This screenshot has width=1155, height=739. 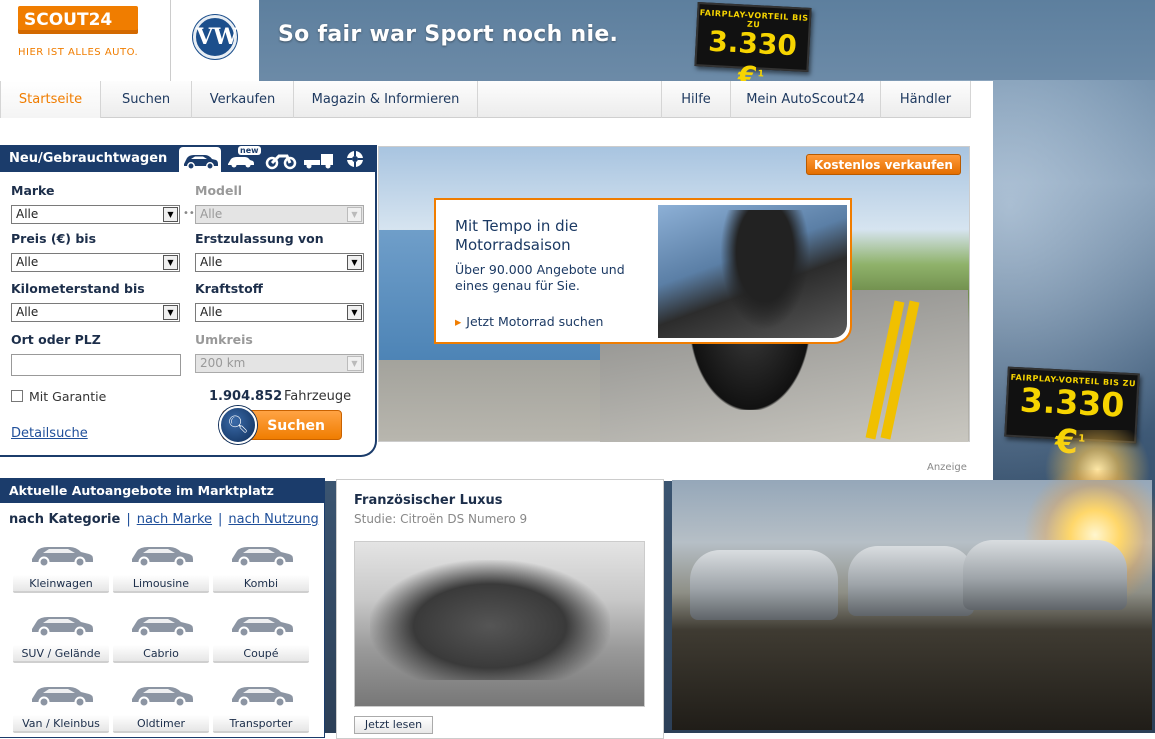 What do you see at coordinates (947, 467) in the screenshot?
I see `ad-label: Anzeige` at bounding box center [947, 467].